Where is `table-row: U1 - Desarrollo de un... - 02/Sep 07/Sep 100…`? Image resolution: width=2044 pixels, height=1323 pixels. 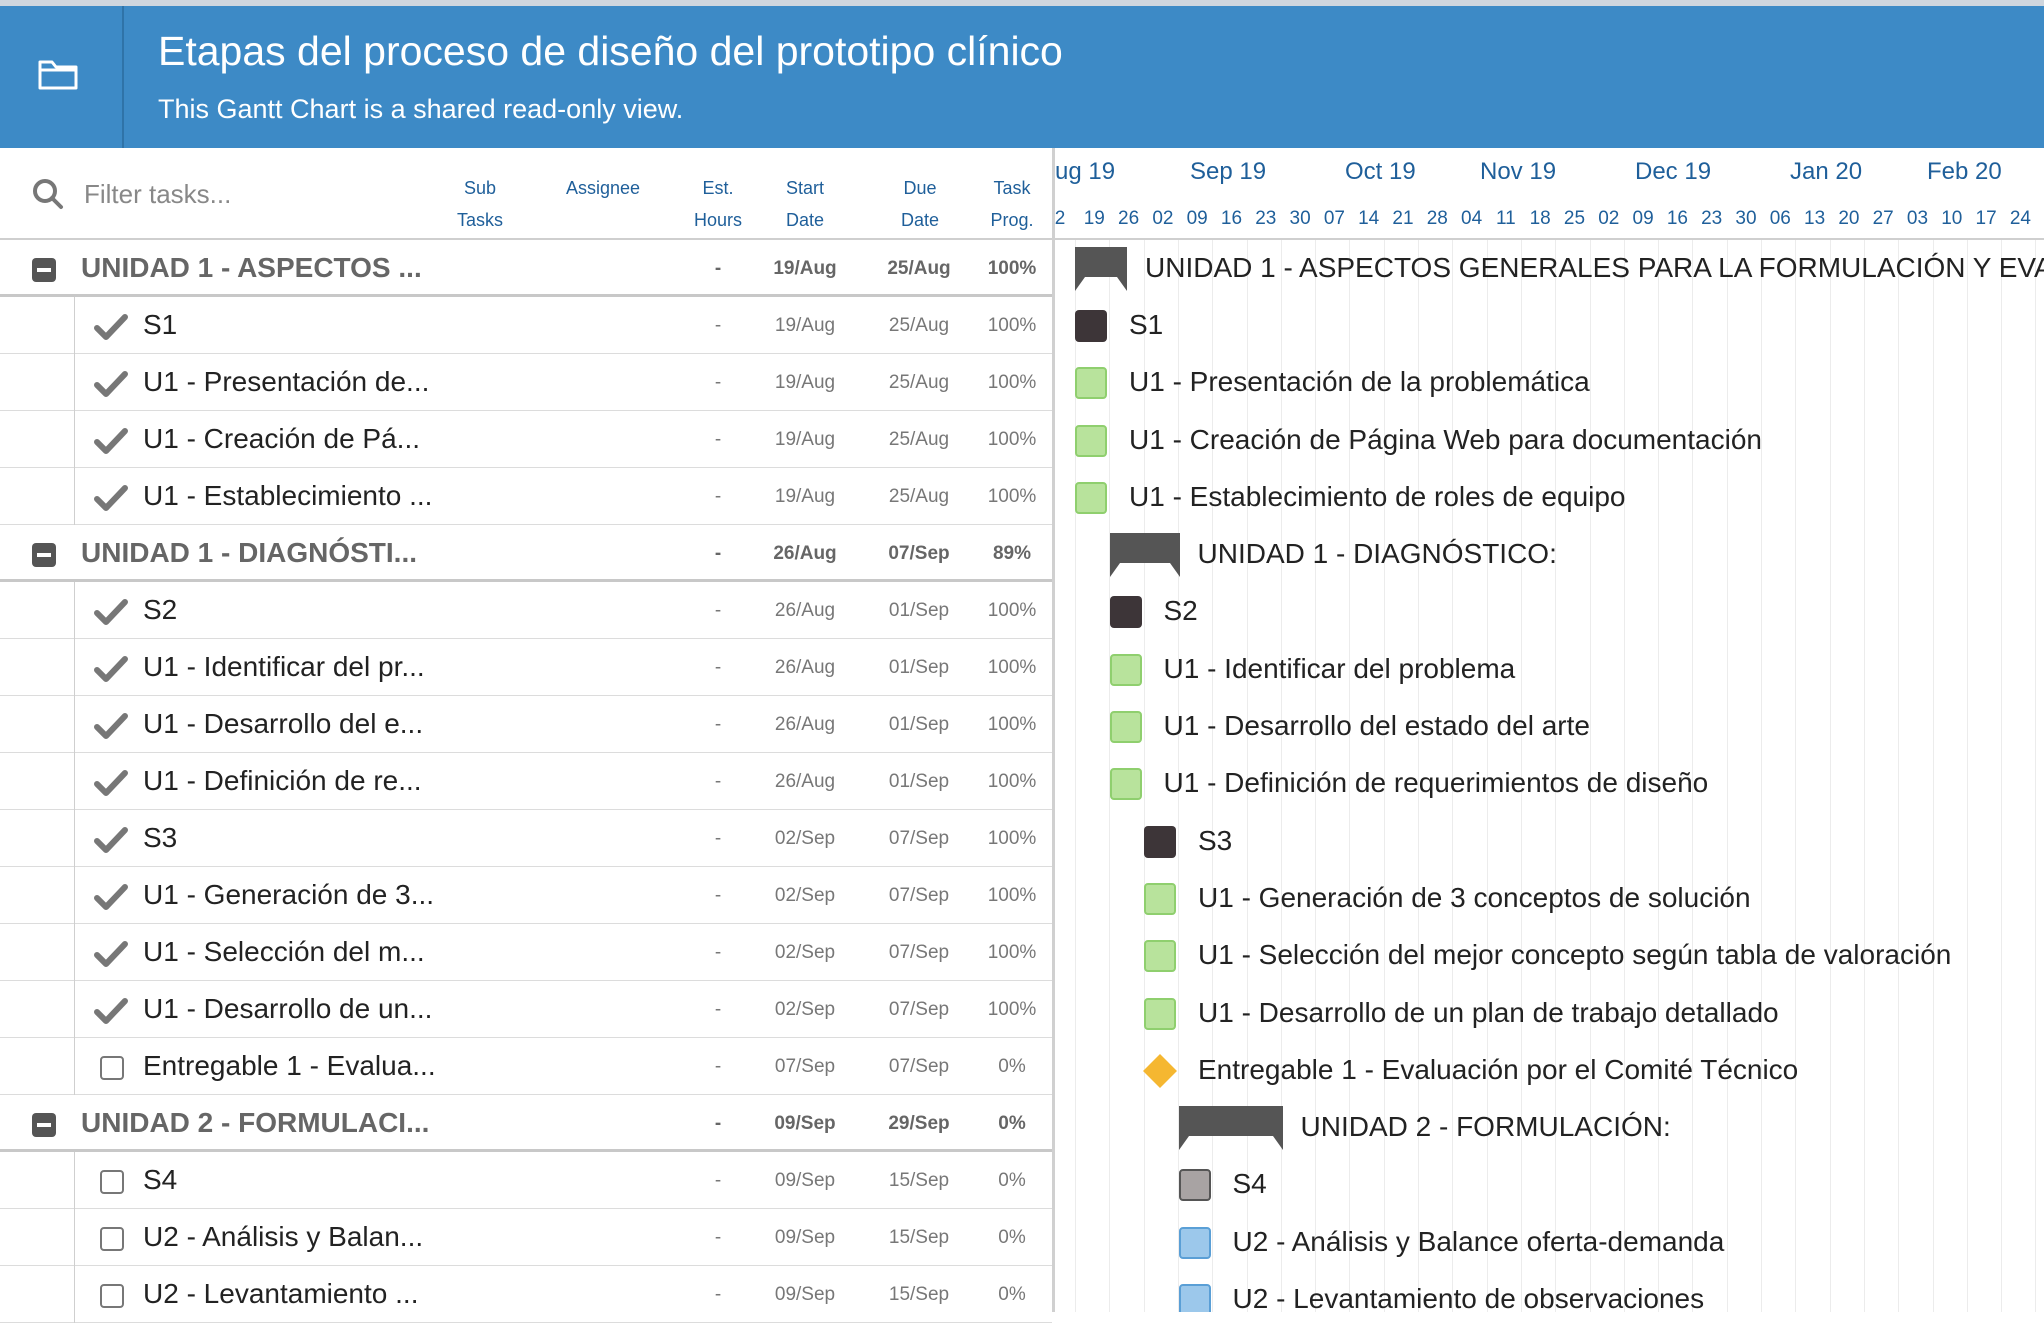
table-row: U1 - Desarrollo de un... - 02/Sep 07/Sep 100… is located at coordinates (526, 1009).